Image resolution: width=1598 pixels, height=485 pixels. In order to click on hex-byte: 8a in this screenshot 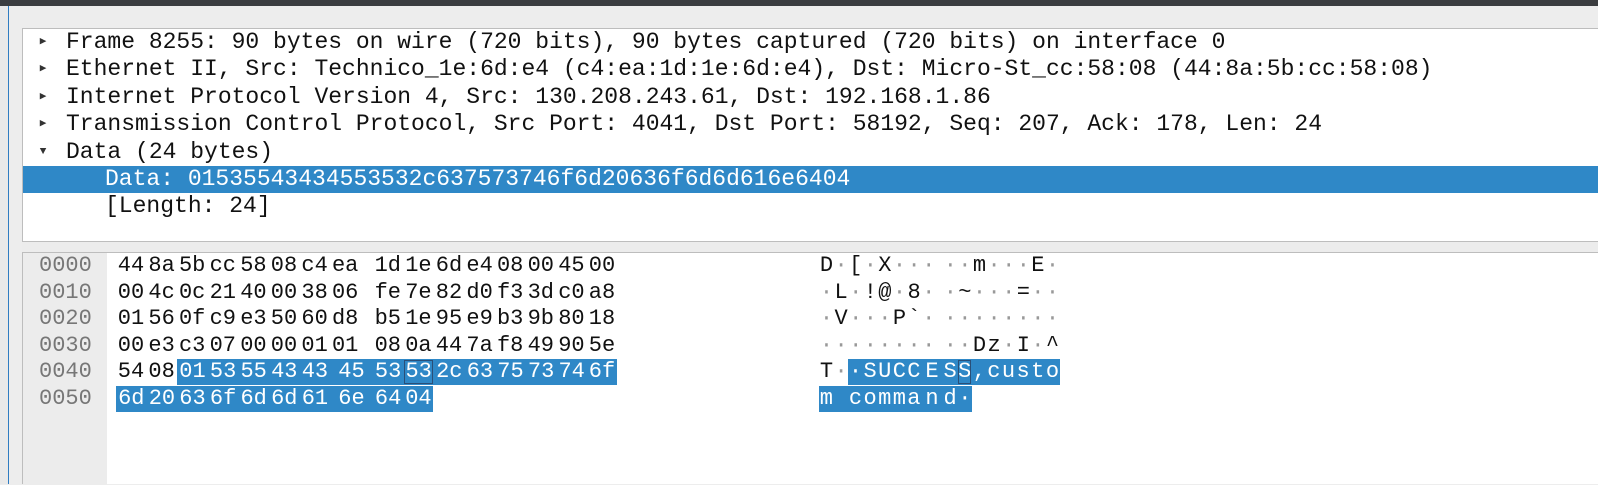, I will do `click(162, 266)`.